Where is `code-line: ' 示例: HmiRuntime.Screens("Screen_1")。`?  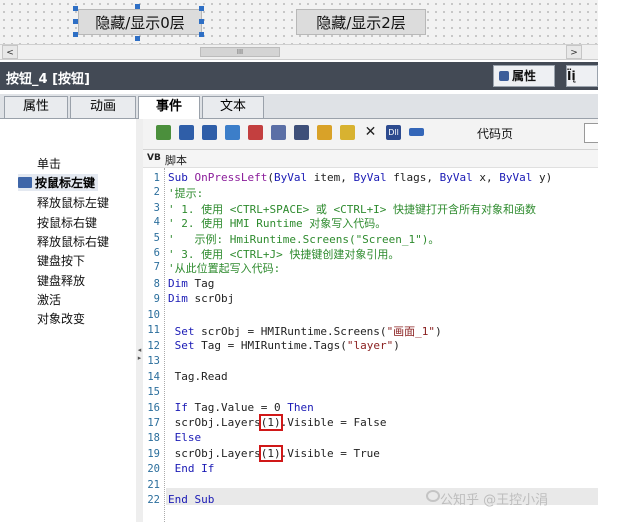
code-line: ' 示例: HmiRuntime.Screens("Screen_1")。 is located at coordinates (303, 239).